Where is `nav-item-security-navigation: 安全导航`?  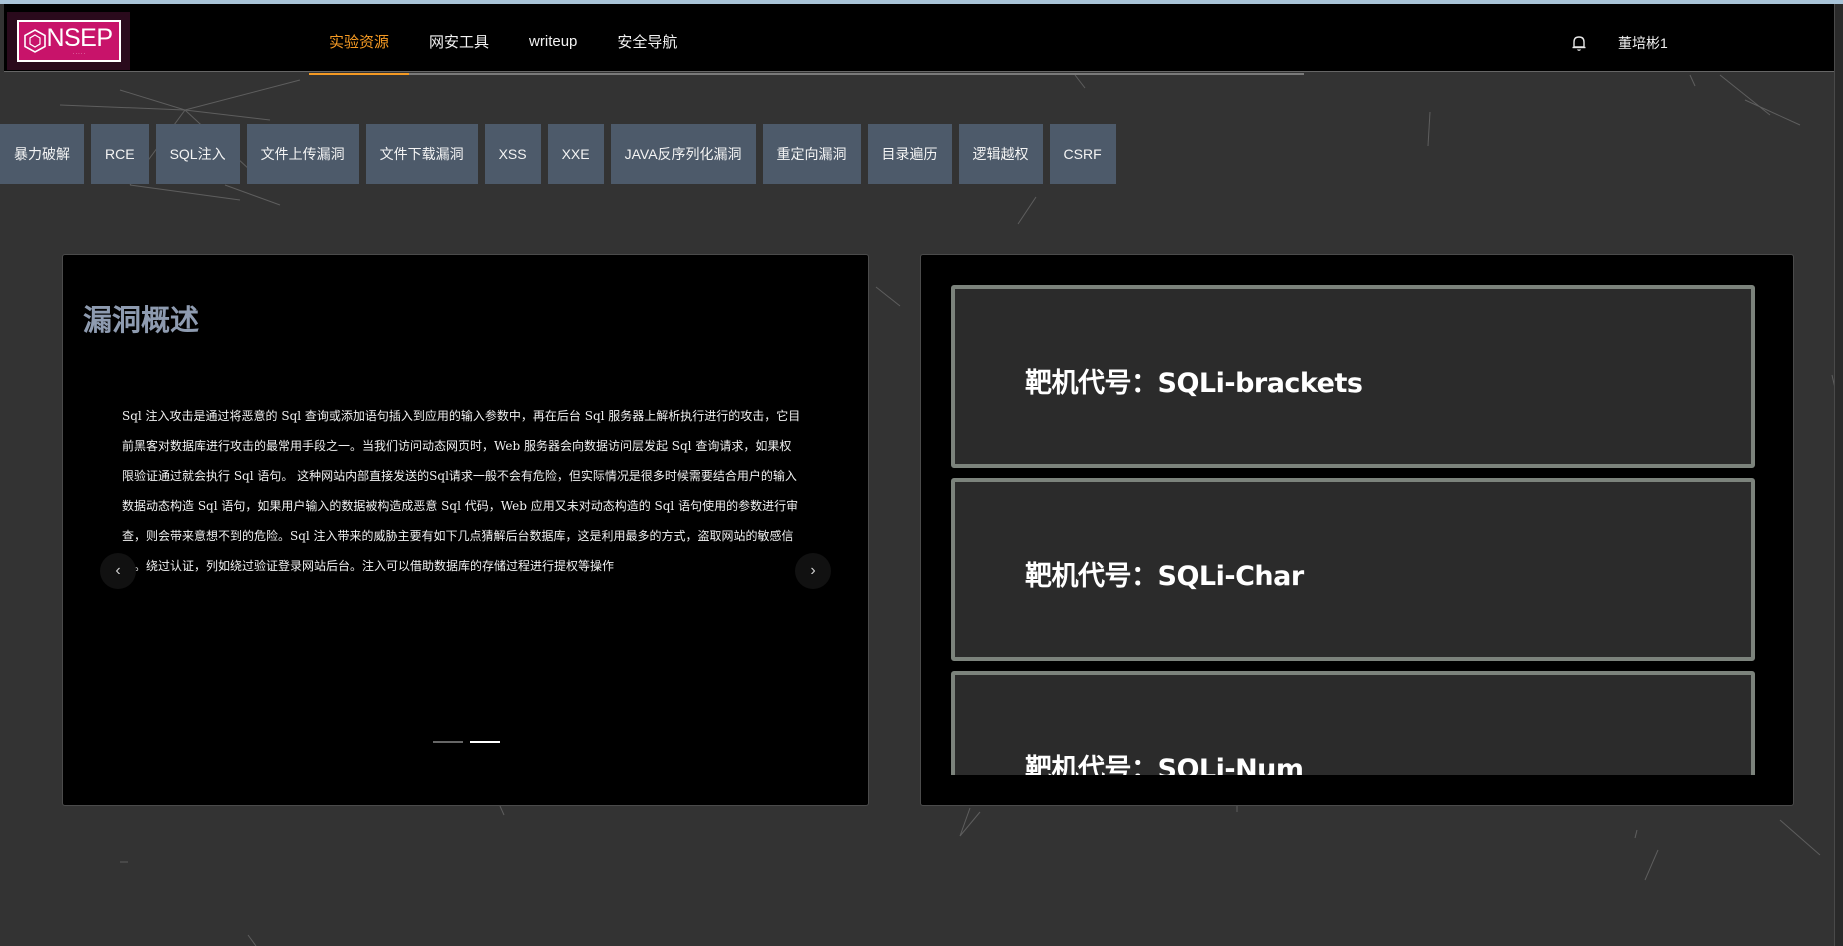
nav-item-security-navigation: 安全导航 is located at coordinates (647, 41).